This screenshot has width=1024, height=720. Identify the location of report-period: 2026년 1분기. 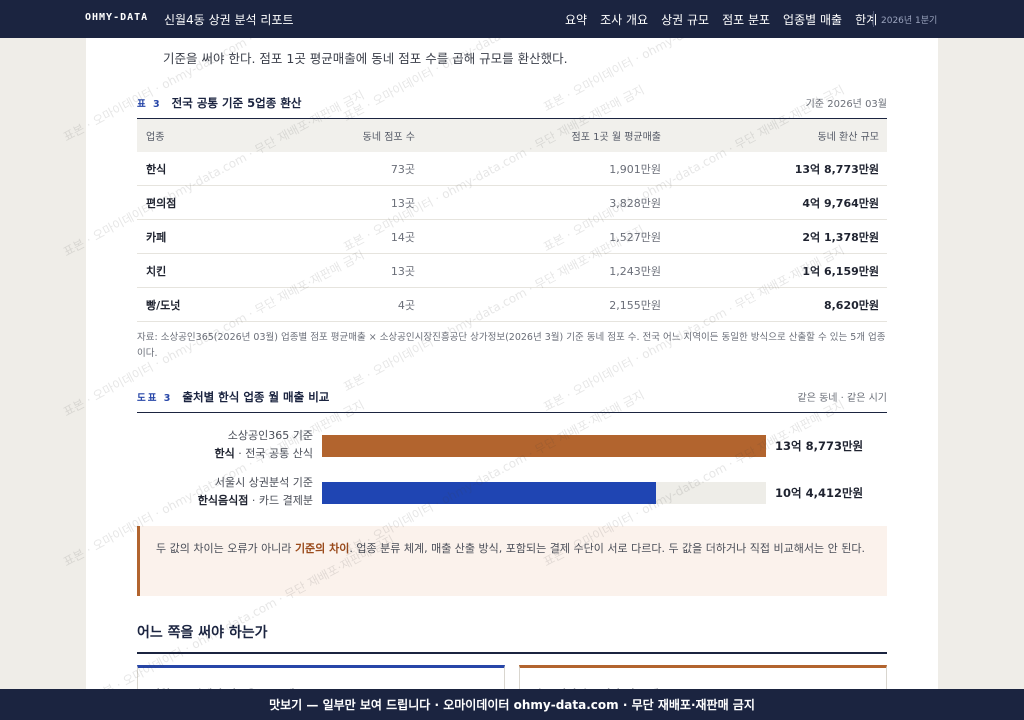
(909, 21).